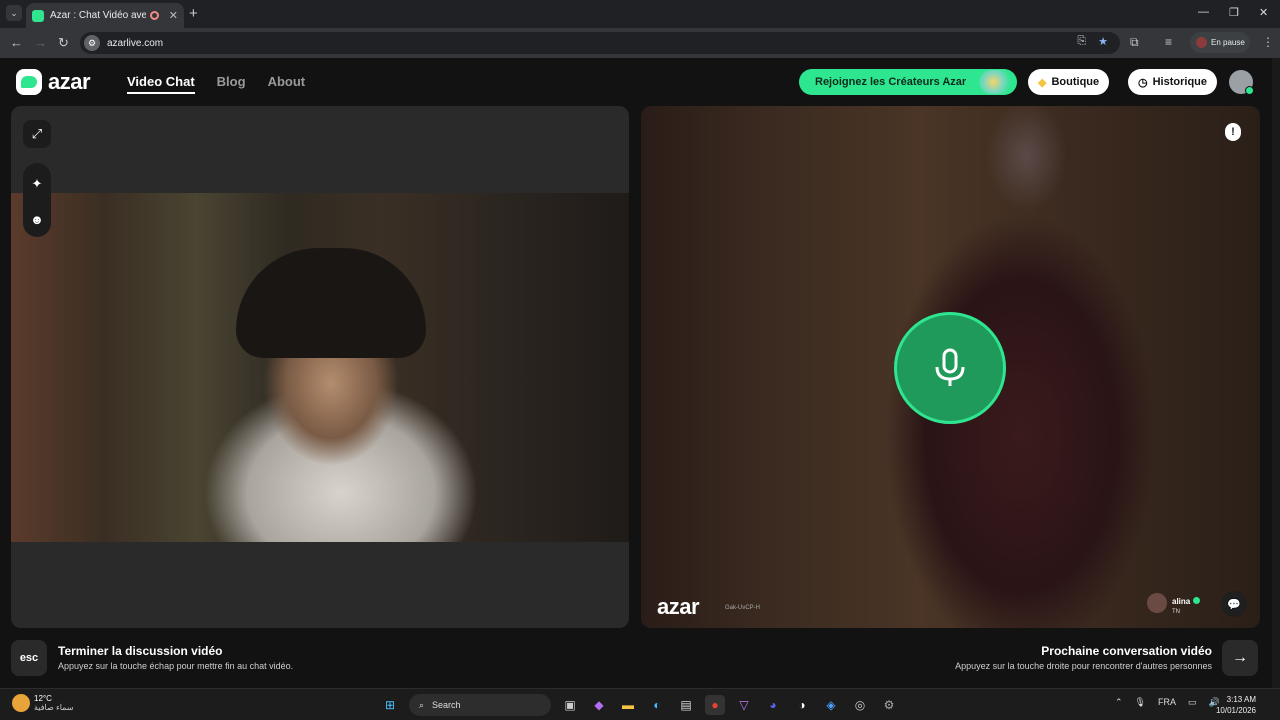 This screenshot has height=720, width=1280. I want to click on history-button: ◷ Historique, so click(1173, 82).